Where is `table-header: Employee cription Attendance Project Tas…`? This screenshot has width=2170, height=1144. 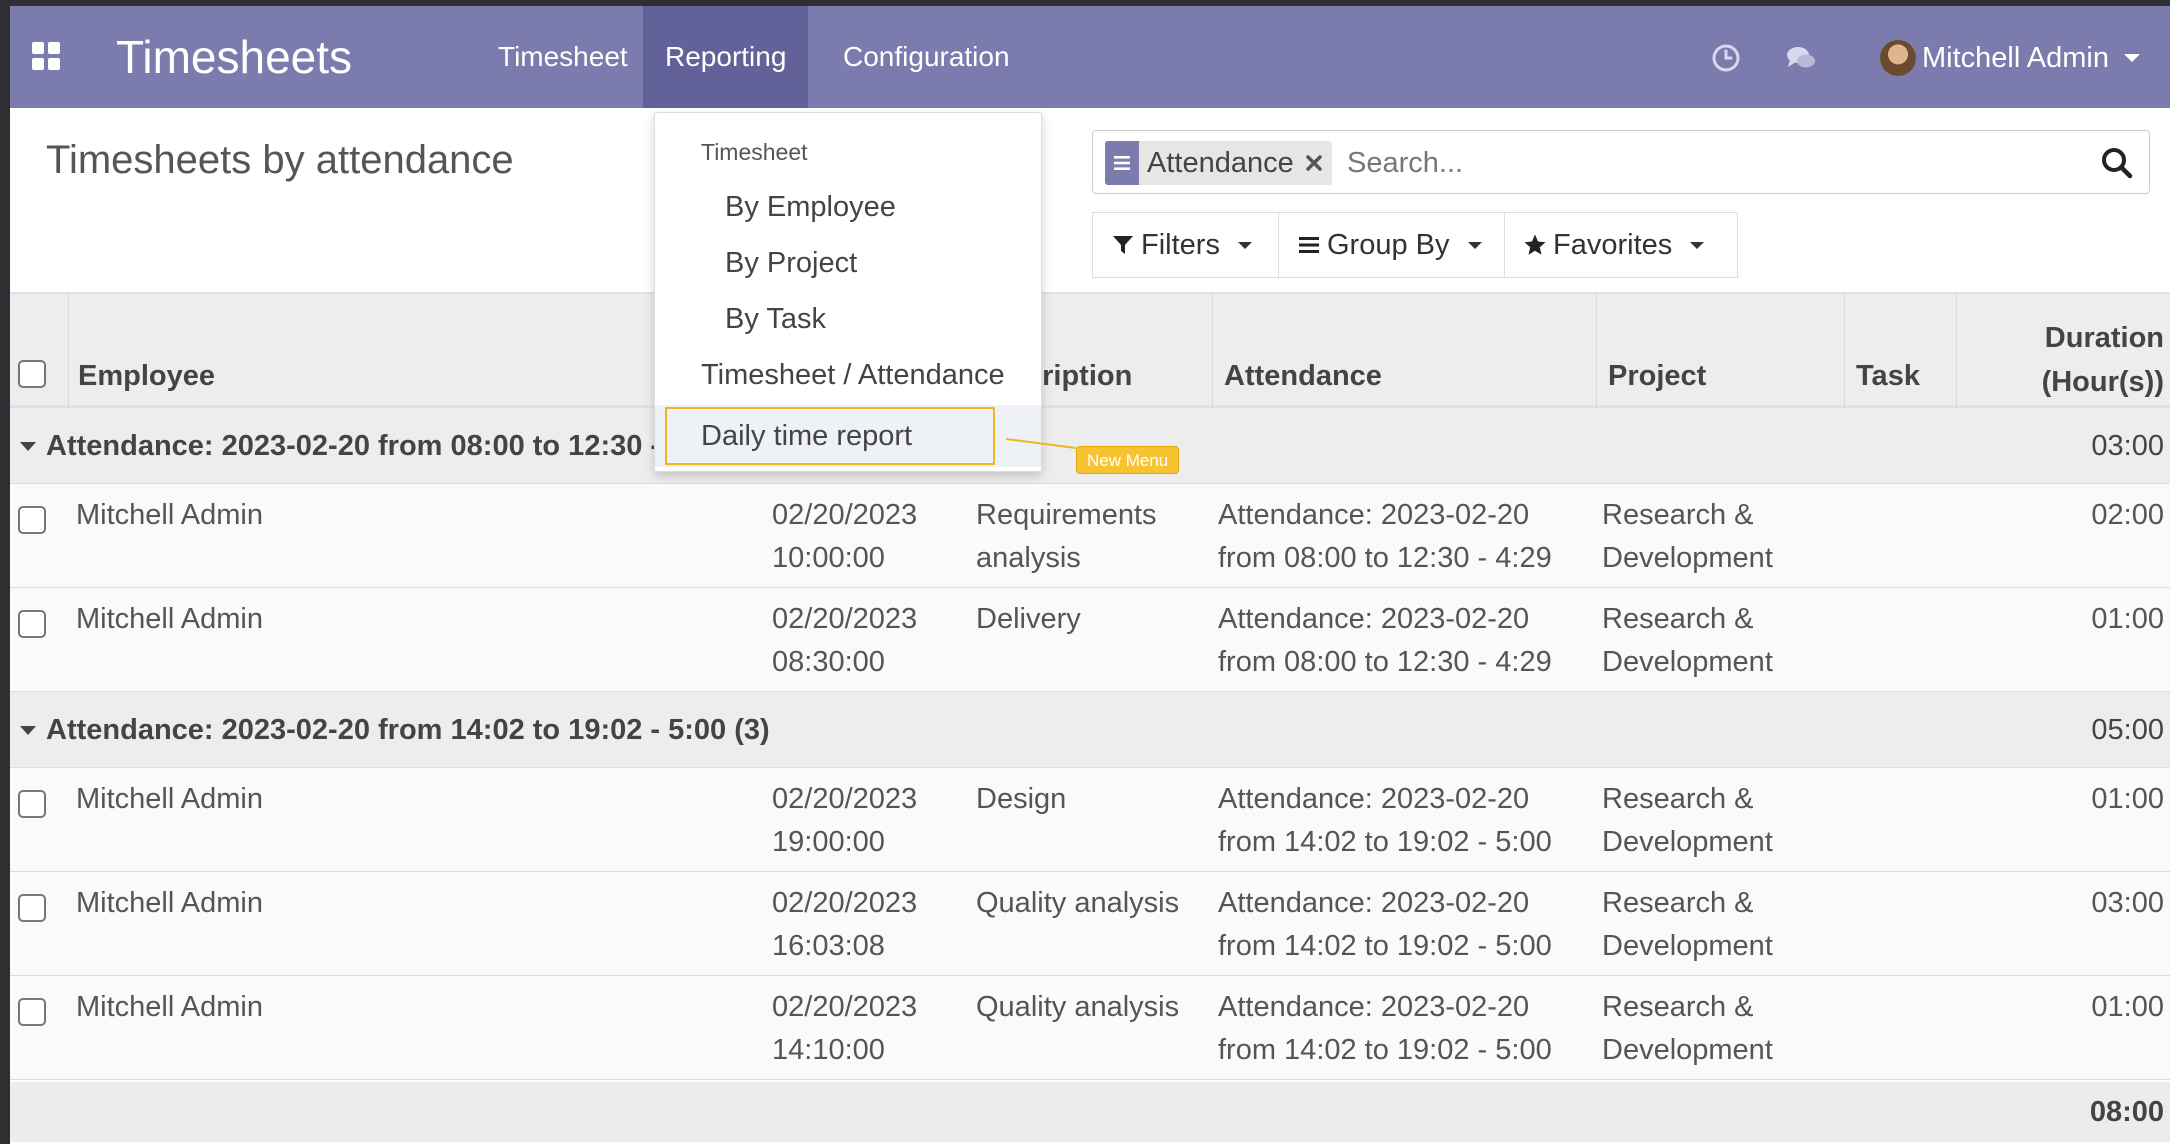
table-header: Employee cription Attendance Project Tas… is located at coordinates (1090, 351).